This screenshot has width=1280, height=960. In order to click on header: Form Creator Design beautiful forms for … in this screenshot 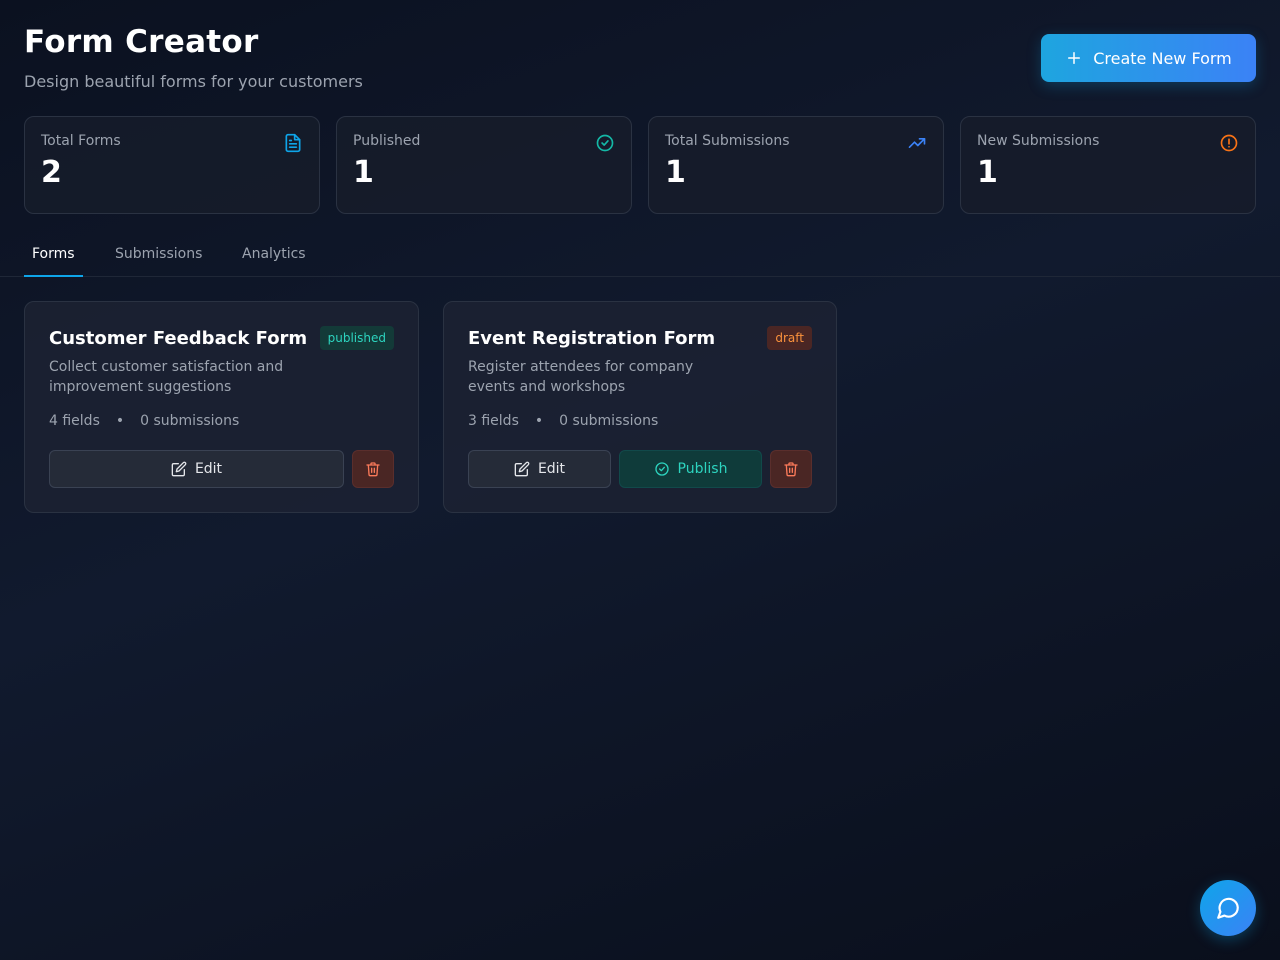, I will do `click(193, 57)`.